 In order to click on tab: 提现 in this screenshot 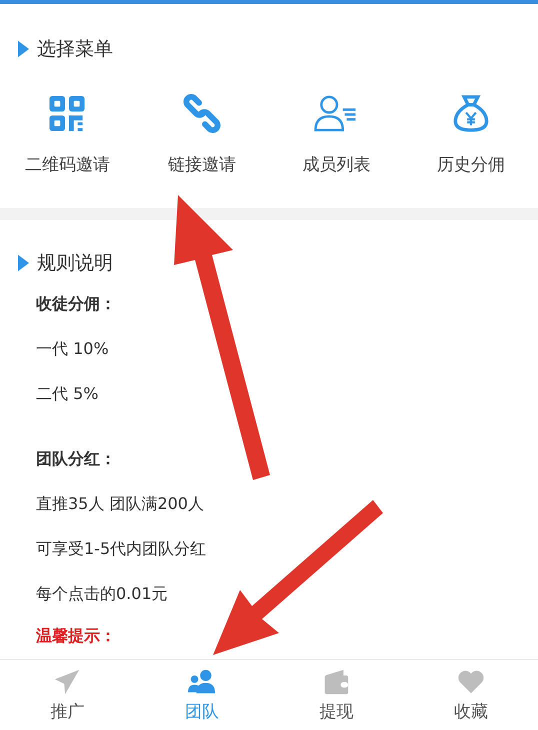, I will do `click(336, 695)`.